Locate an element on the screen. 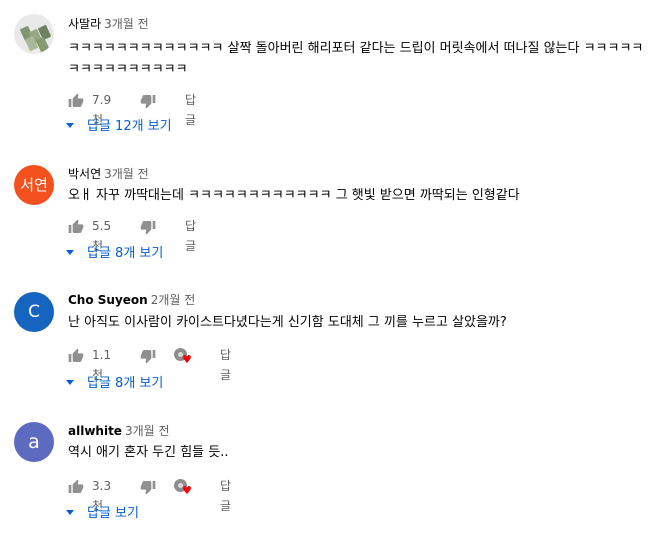 The width and height of the screenshot is (659, 533). view-replies-button: 답글 12개 보기 is located at coordinates (119, 127).